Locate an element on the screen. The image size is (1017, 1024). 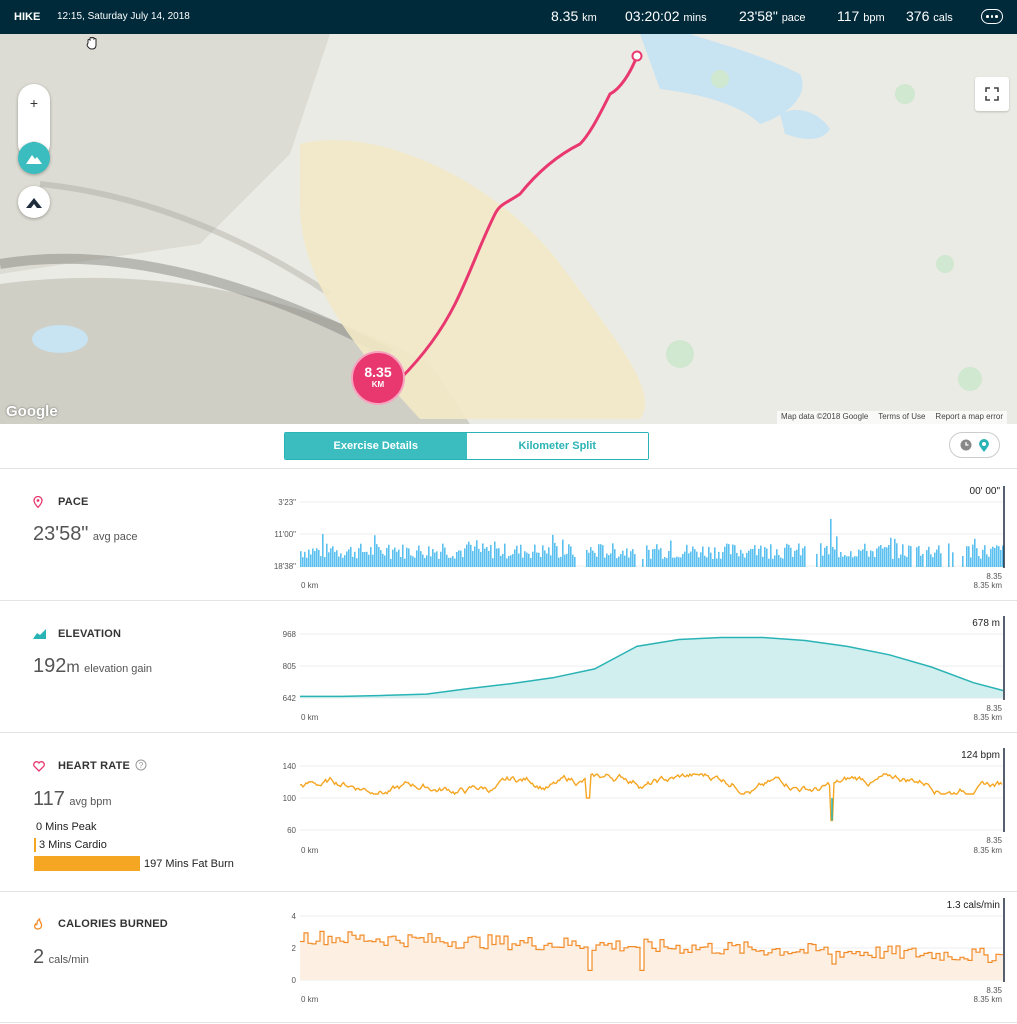
elevation-tick-top: 968 is located at coordinates (289, 634).